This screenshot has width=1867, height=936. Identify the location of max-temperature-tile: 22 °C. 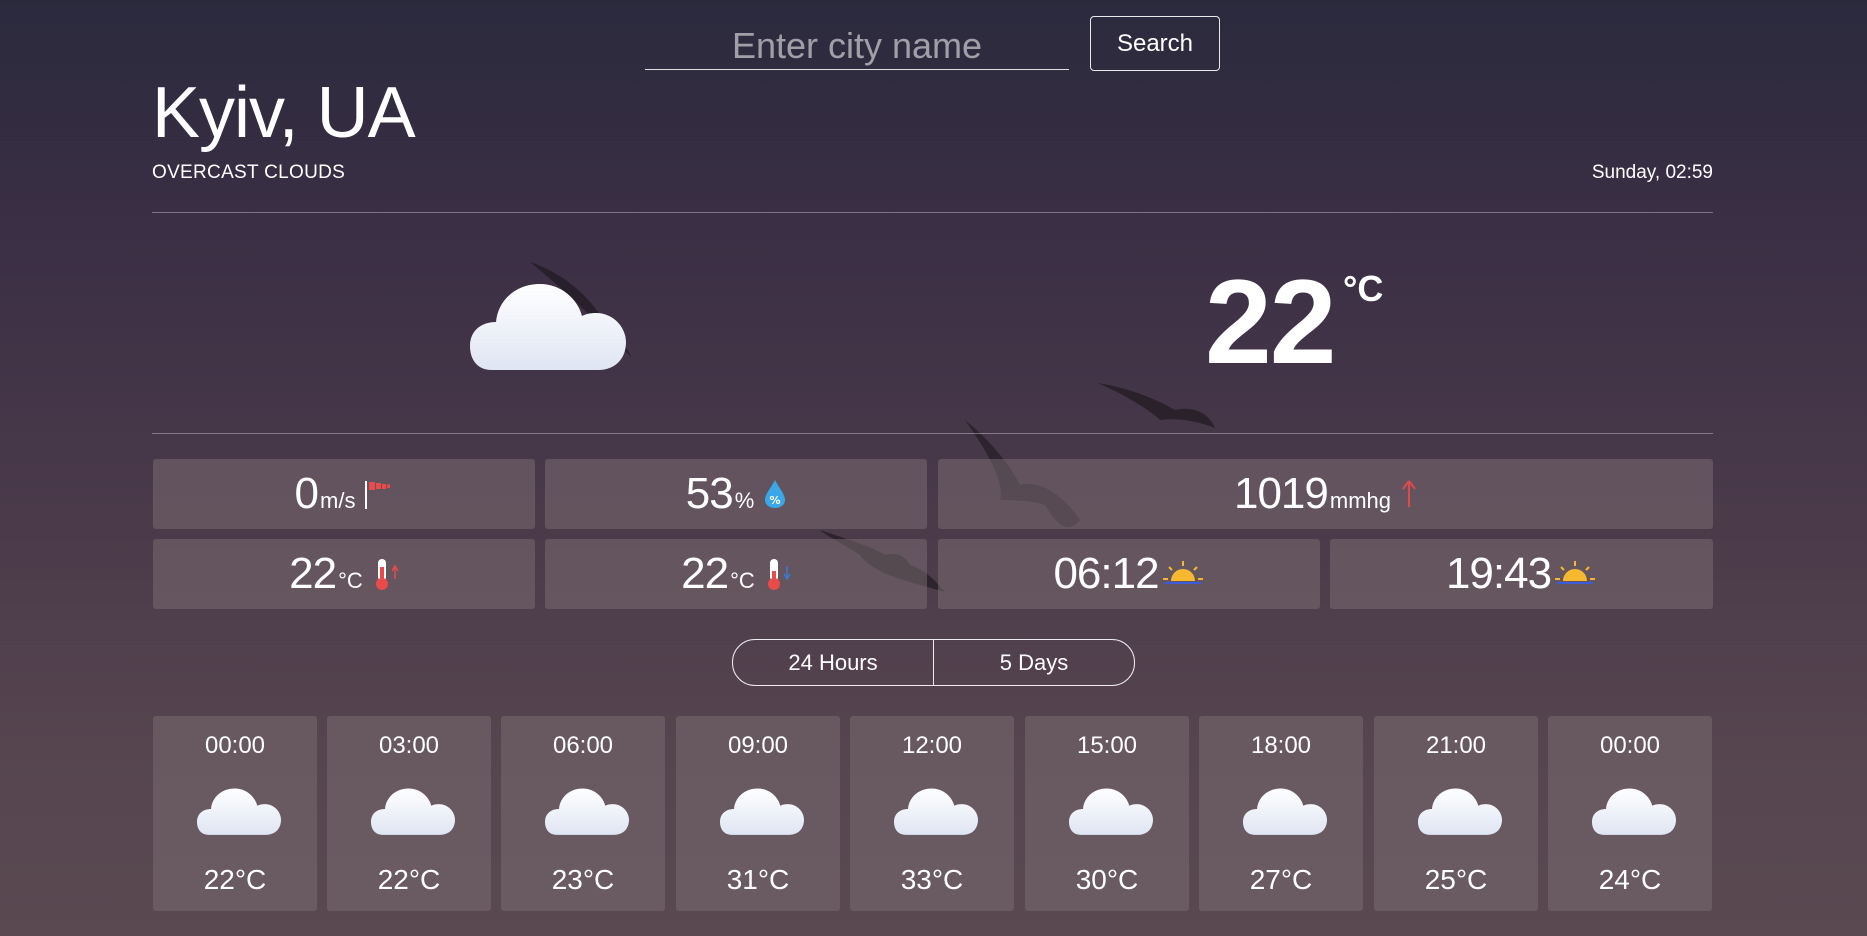
(344, 574).